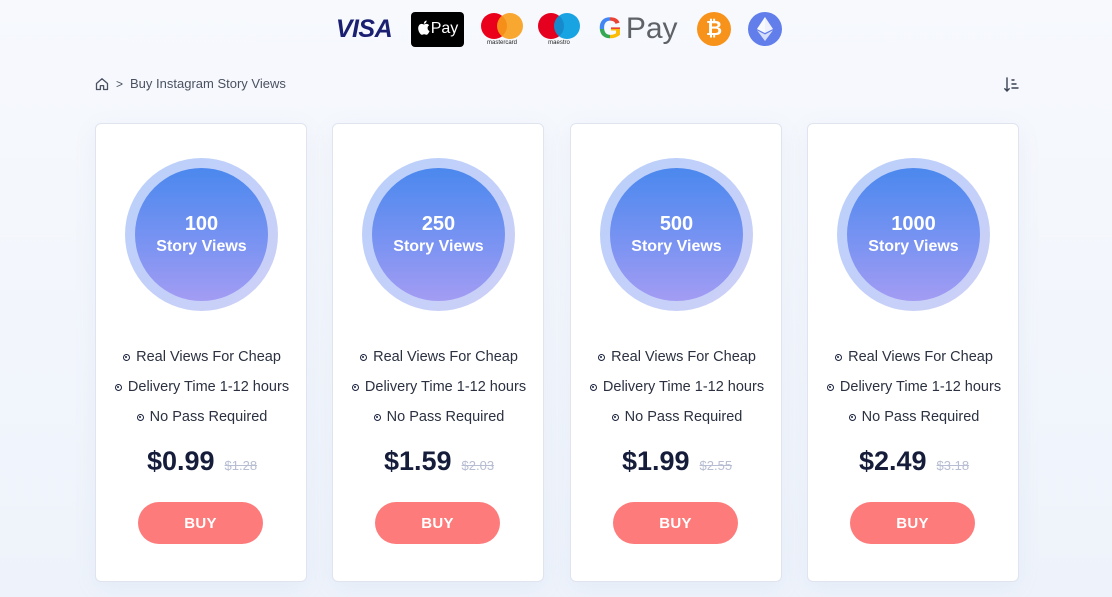 The height and width of the screenshot is (597, 1112). What do you see at coordinates (180, 461) in the screenshot?
I see `price: $0.99` at bounding box center [180, 461].